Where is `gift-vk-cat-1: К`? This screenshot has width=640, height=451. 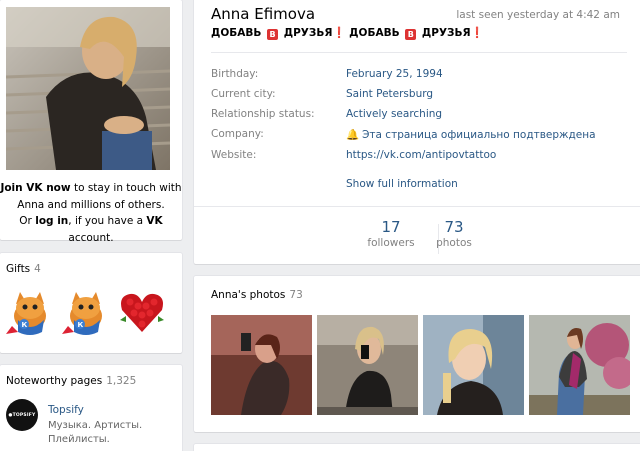
gift-vk-cat-1: К is located at coordinates (30, 312).